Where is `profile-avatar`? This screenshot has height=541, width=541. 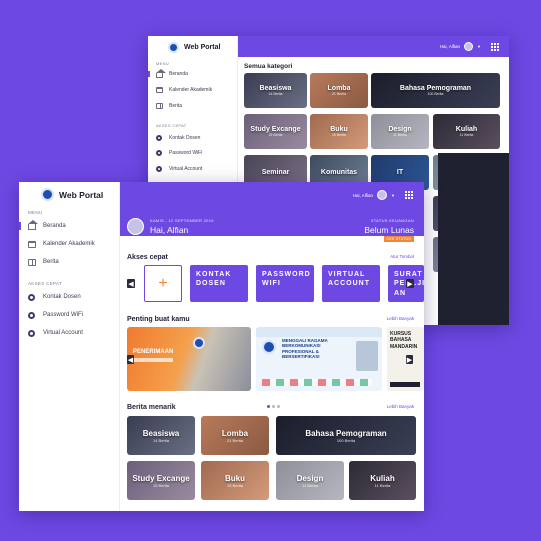
profile-avatar is located at coordinates (135, 226).